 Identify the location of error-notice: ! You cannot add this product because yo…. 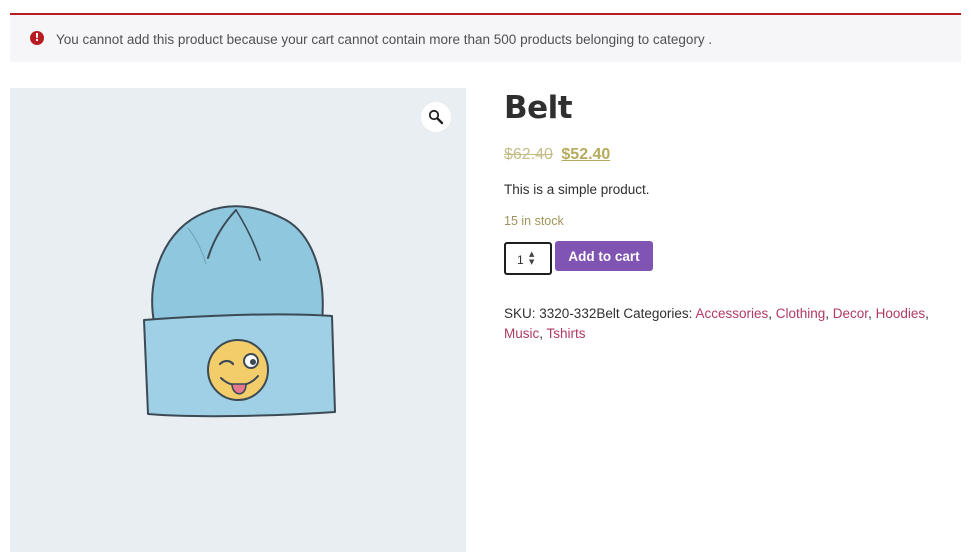
(485, 37).